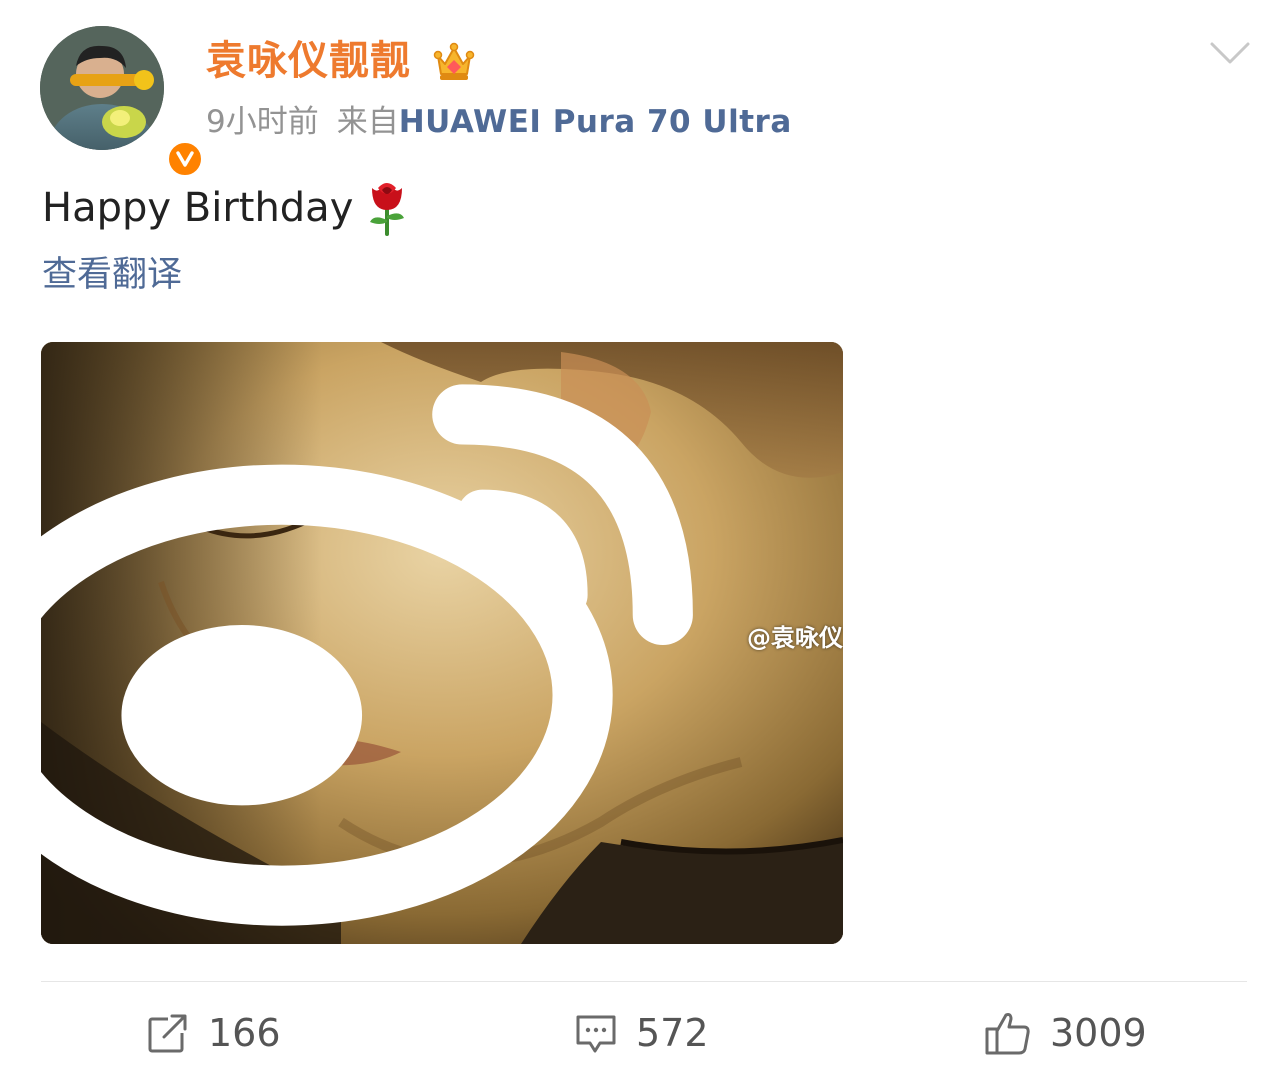  Describe the element at coordinates (244, 1033) in the screenshot. I see `repost-count: 166` at that location.